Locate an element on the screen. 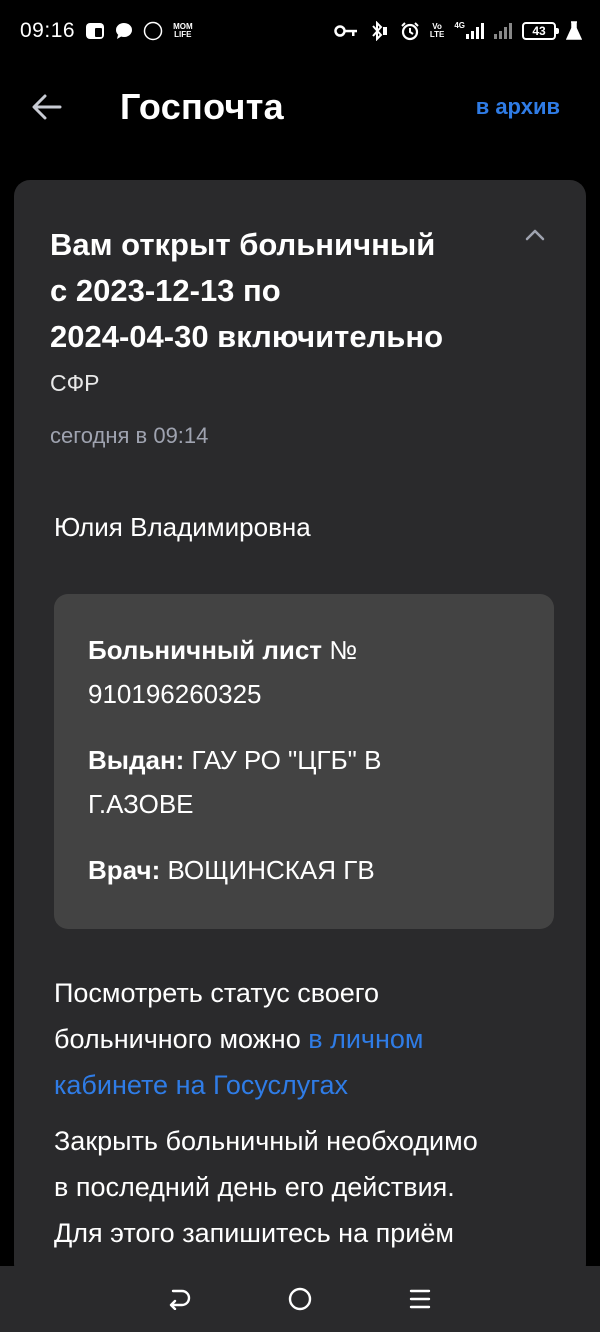  battery-level: 43 is located at coordinates (539, 31).